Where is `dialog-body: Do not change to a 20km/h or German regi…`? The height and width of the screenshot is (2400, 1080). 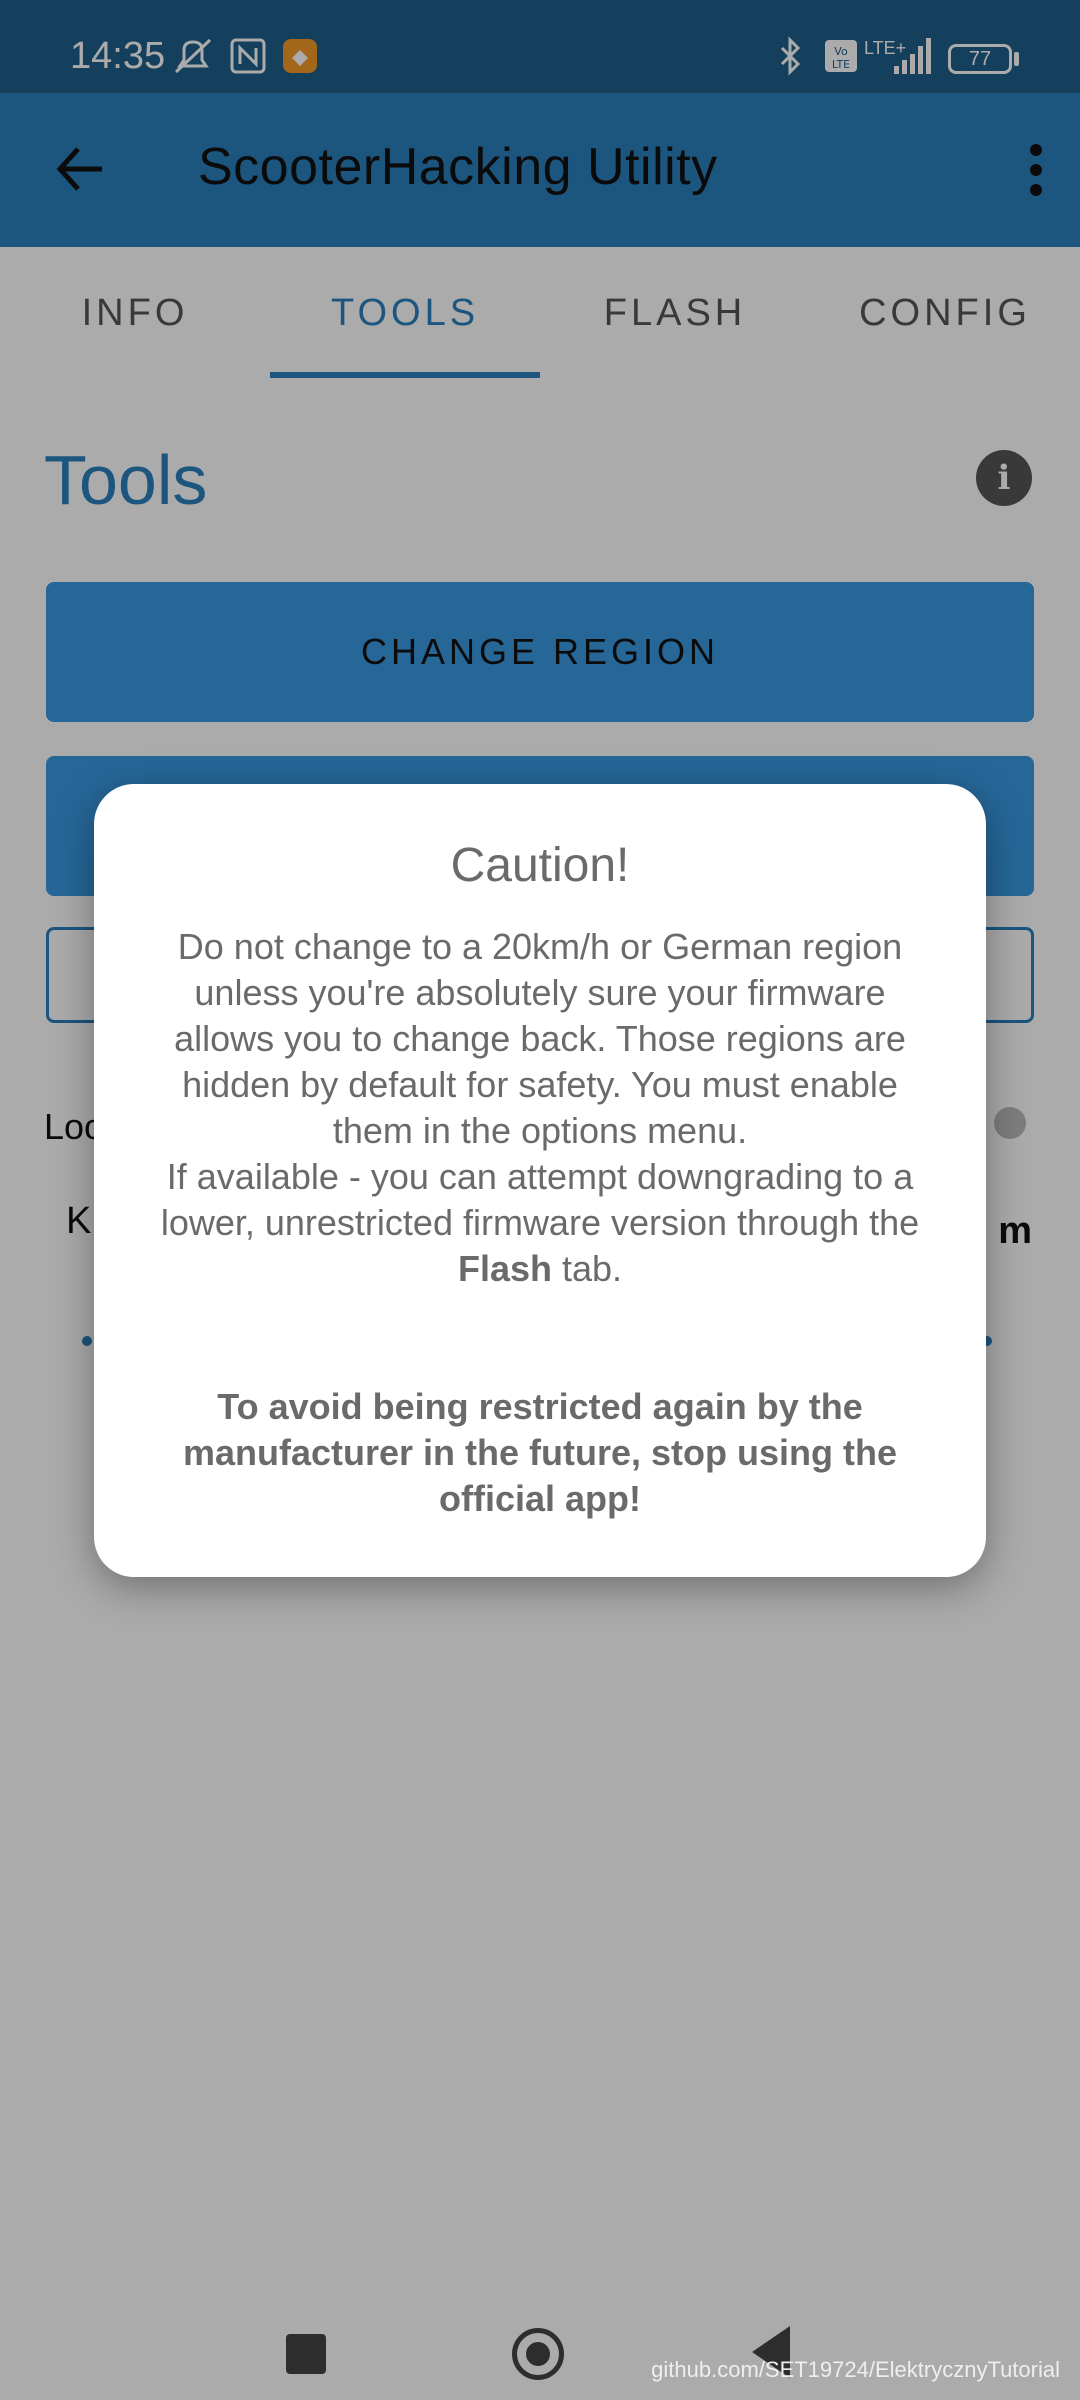 dialog-body: Do not change to a 20km/h or German regi… is located at coordinates (540, 1108).